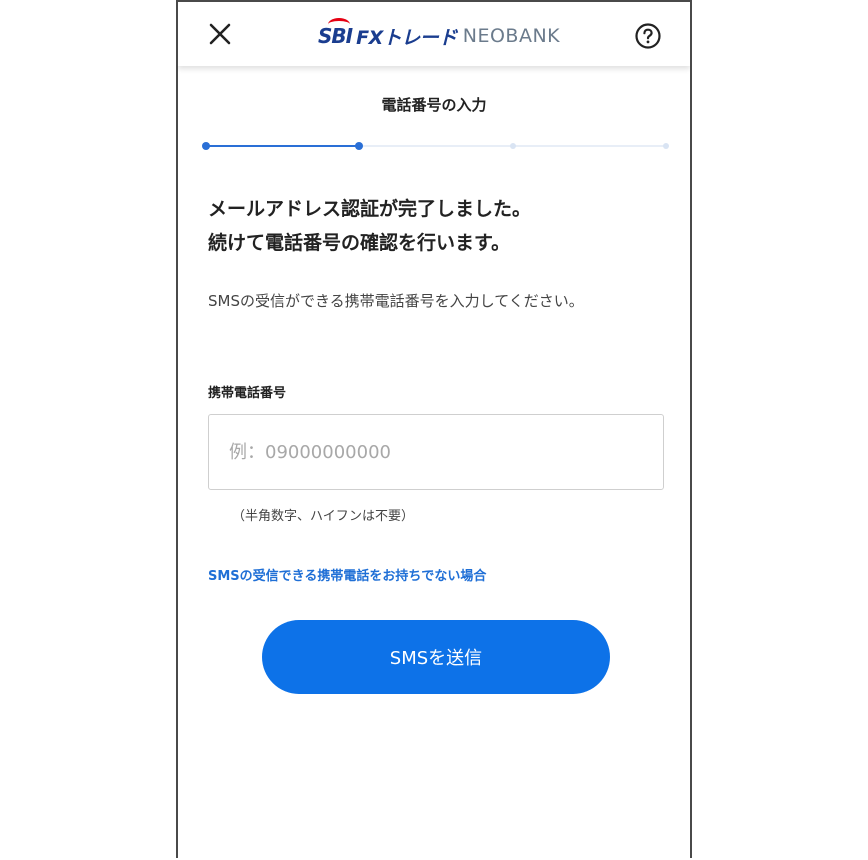  Describe the element at coordinates (323, 516) in the screenshot. I see `phone-field-hint: （半角数字、ハイフンは不要）` at that location.